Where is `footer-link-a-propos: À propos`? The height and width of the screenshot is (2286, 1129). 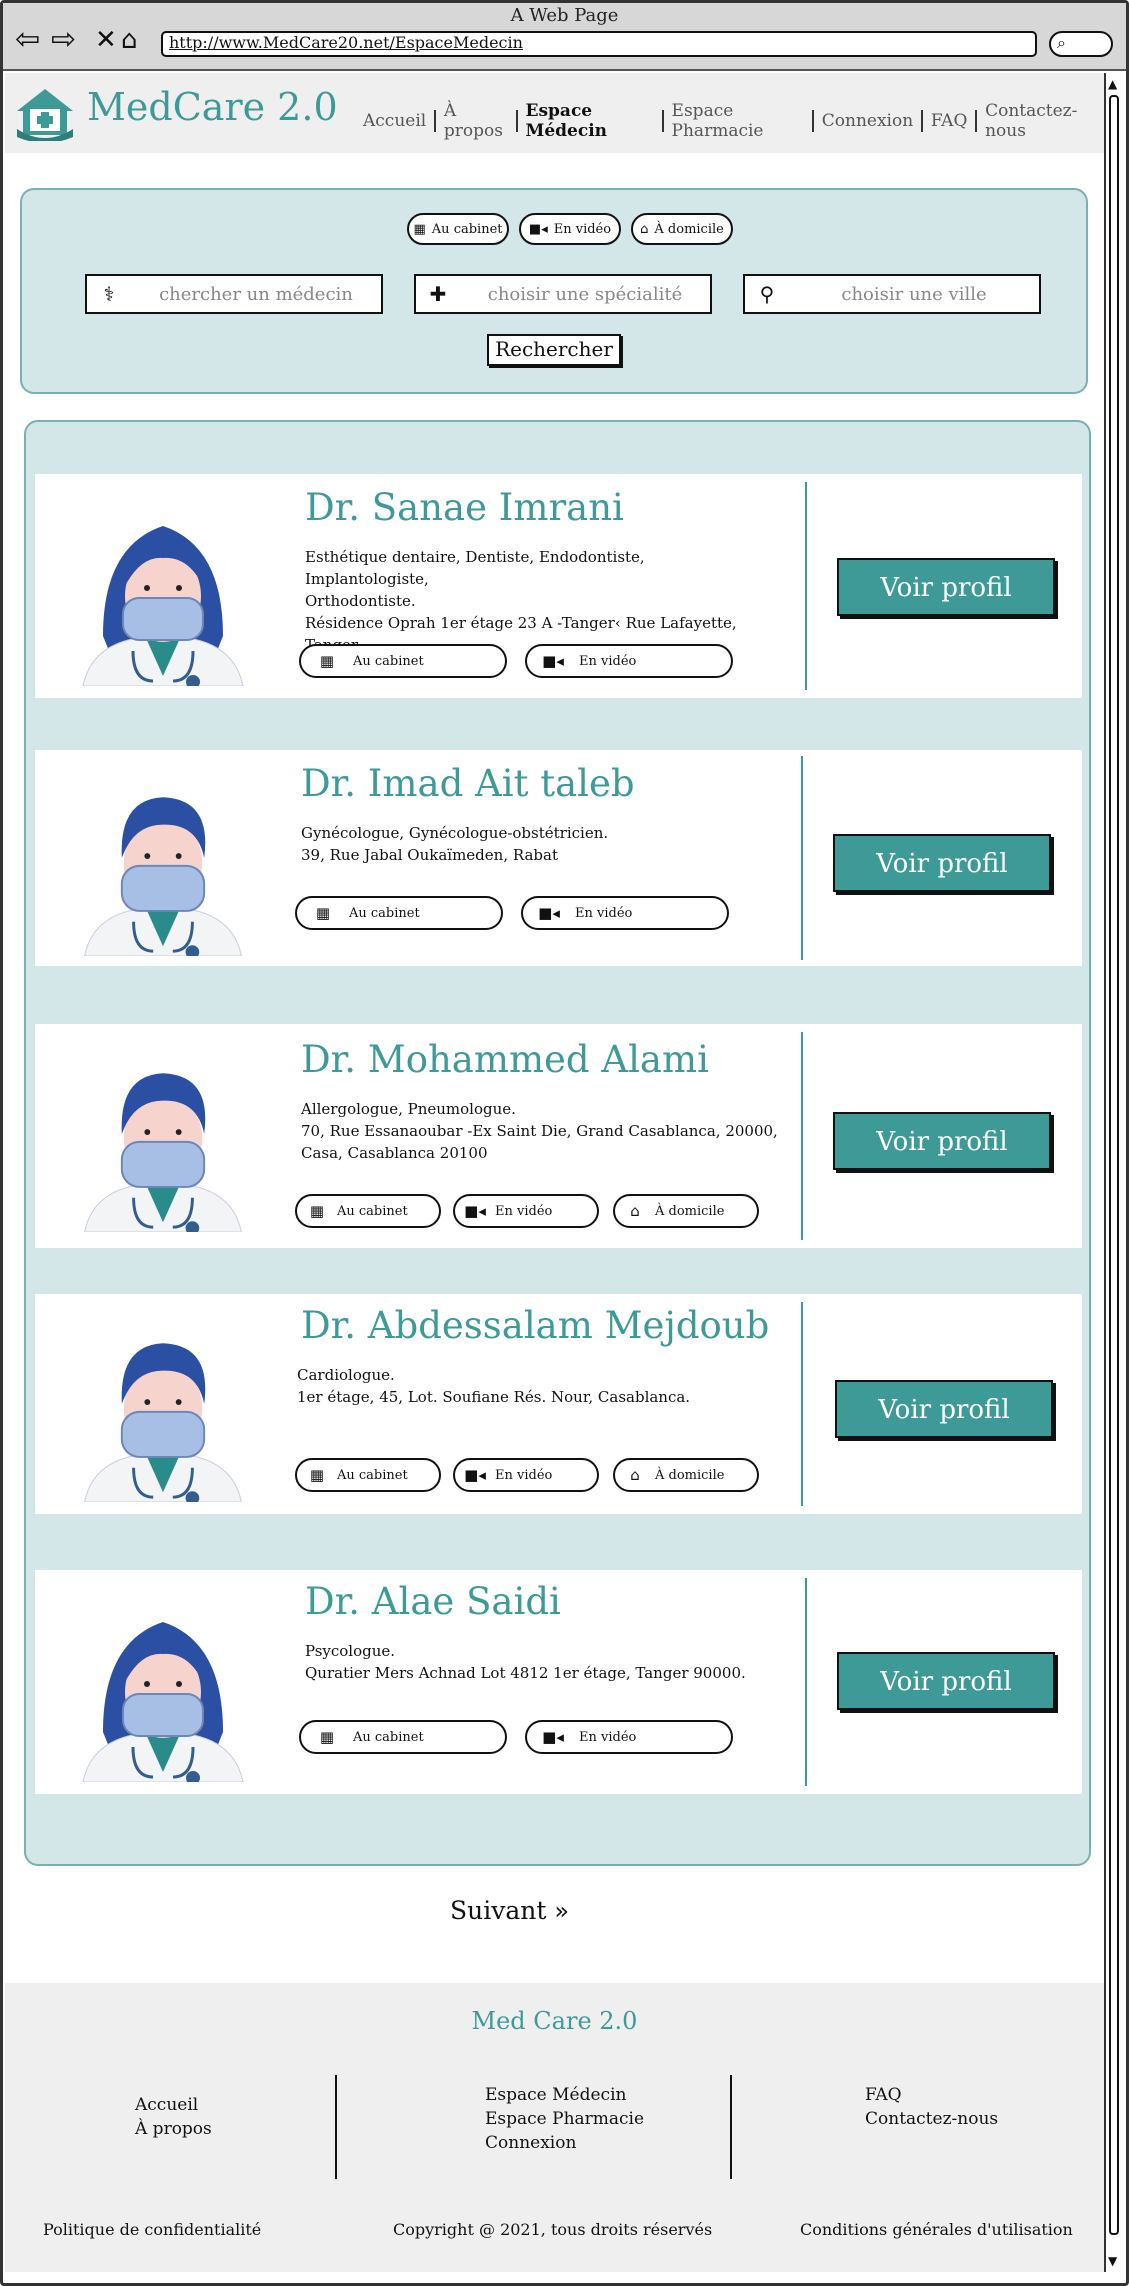
footer-link-a-propos: À propos is located at coordinates (173, 2129).